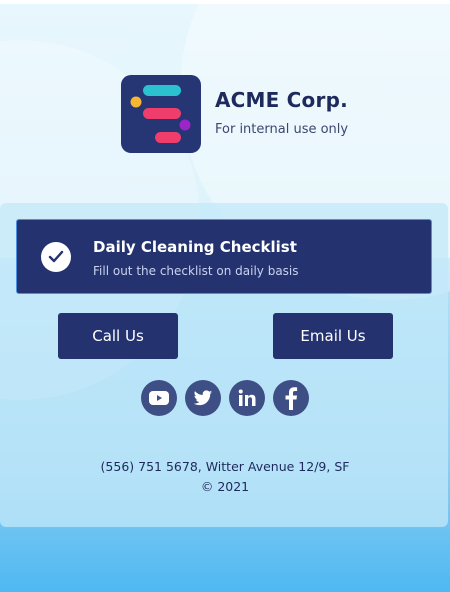 The image size is (450, 592). I want to click on brand-logo, so click(161, 114).